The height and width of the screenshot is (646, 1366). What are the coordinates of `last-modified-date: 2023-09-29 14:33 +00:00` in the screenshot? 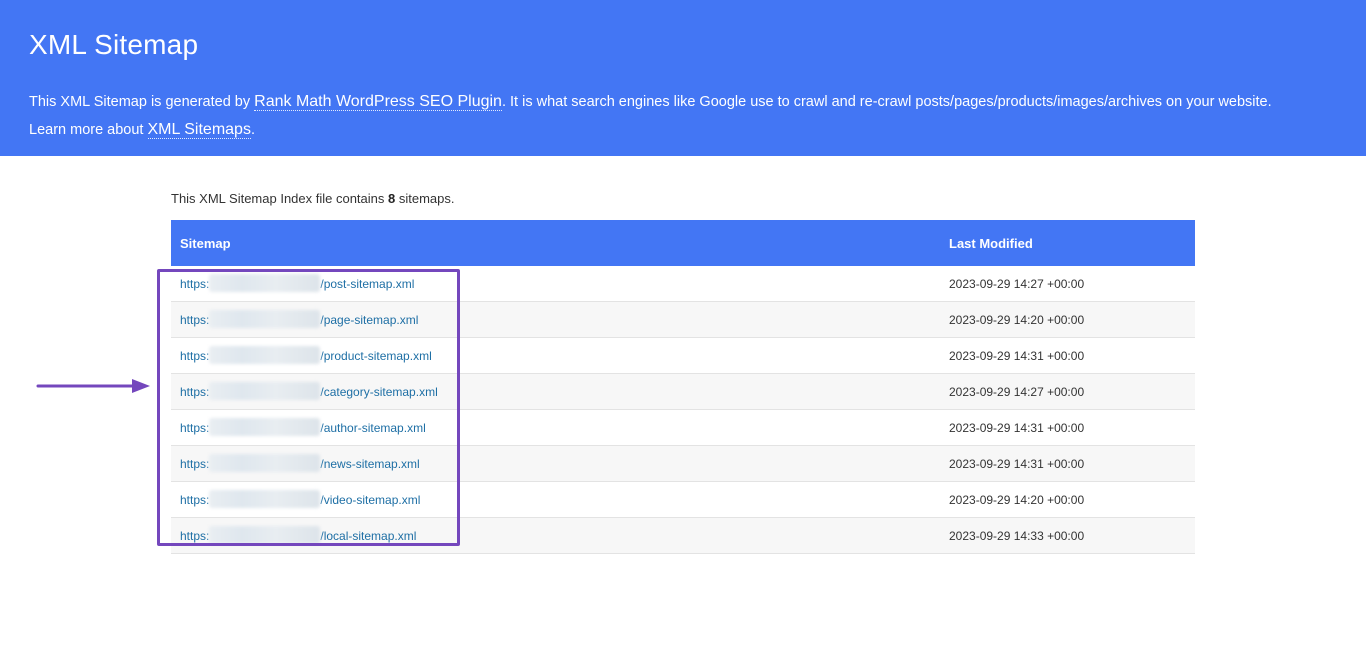 It's located at (1017, 536).